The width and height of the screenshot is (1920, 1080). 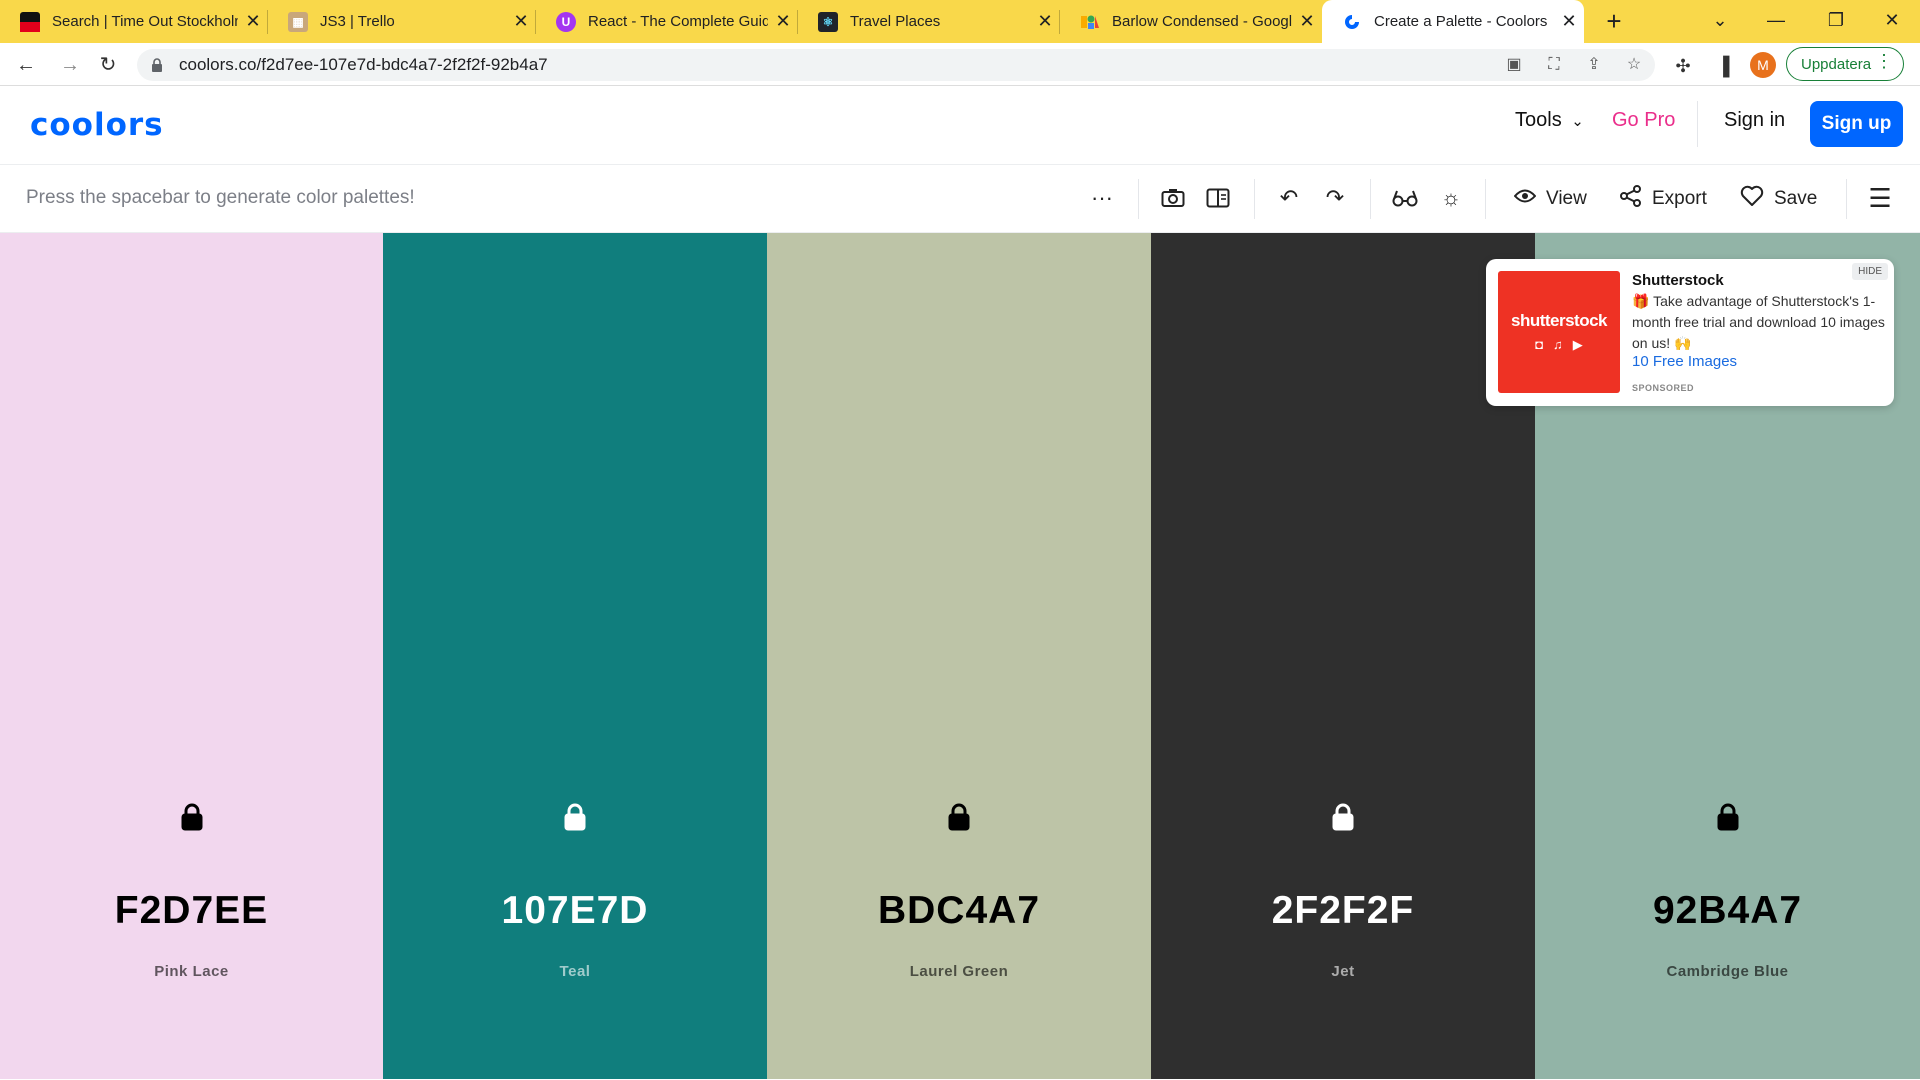 I want to click on view-label: View, so click(x=1566, y=198).